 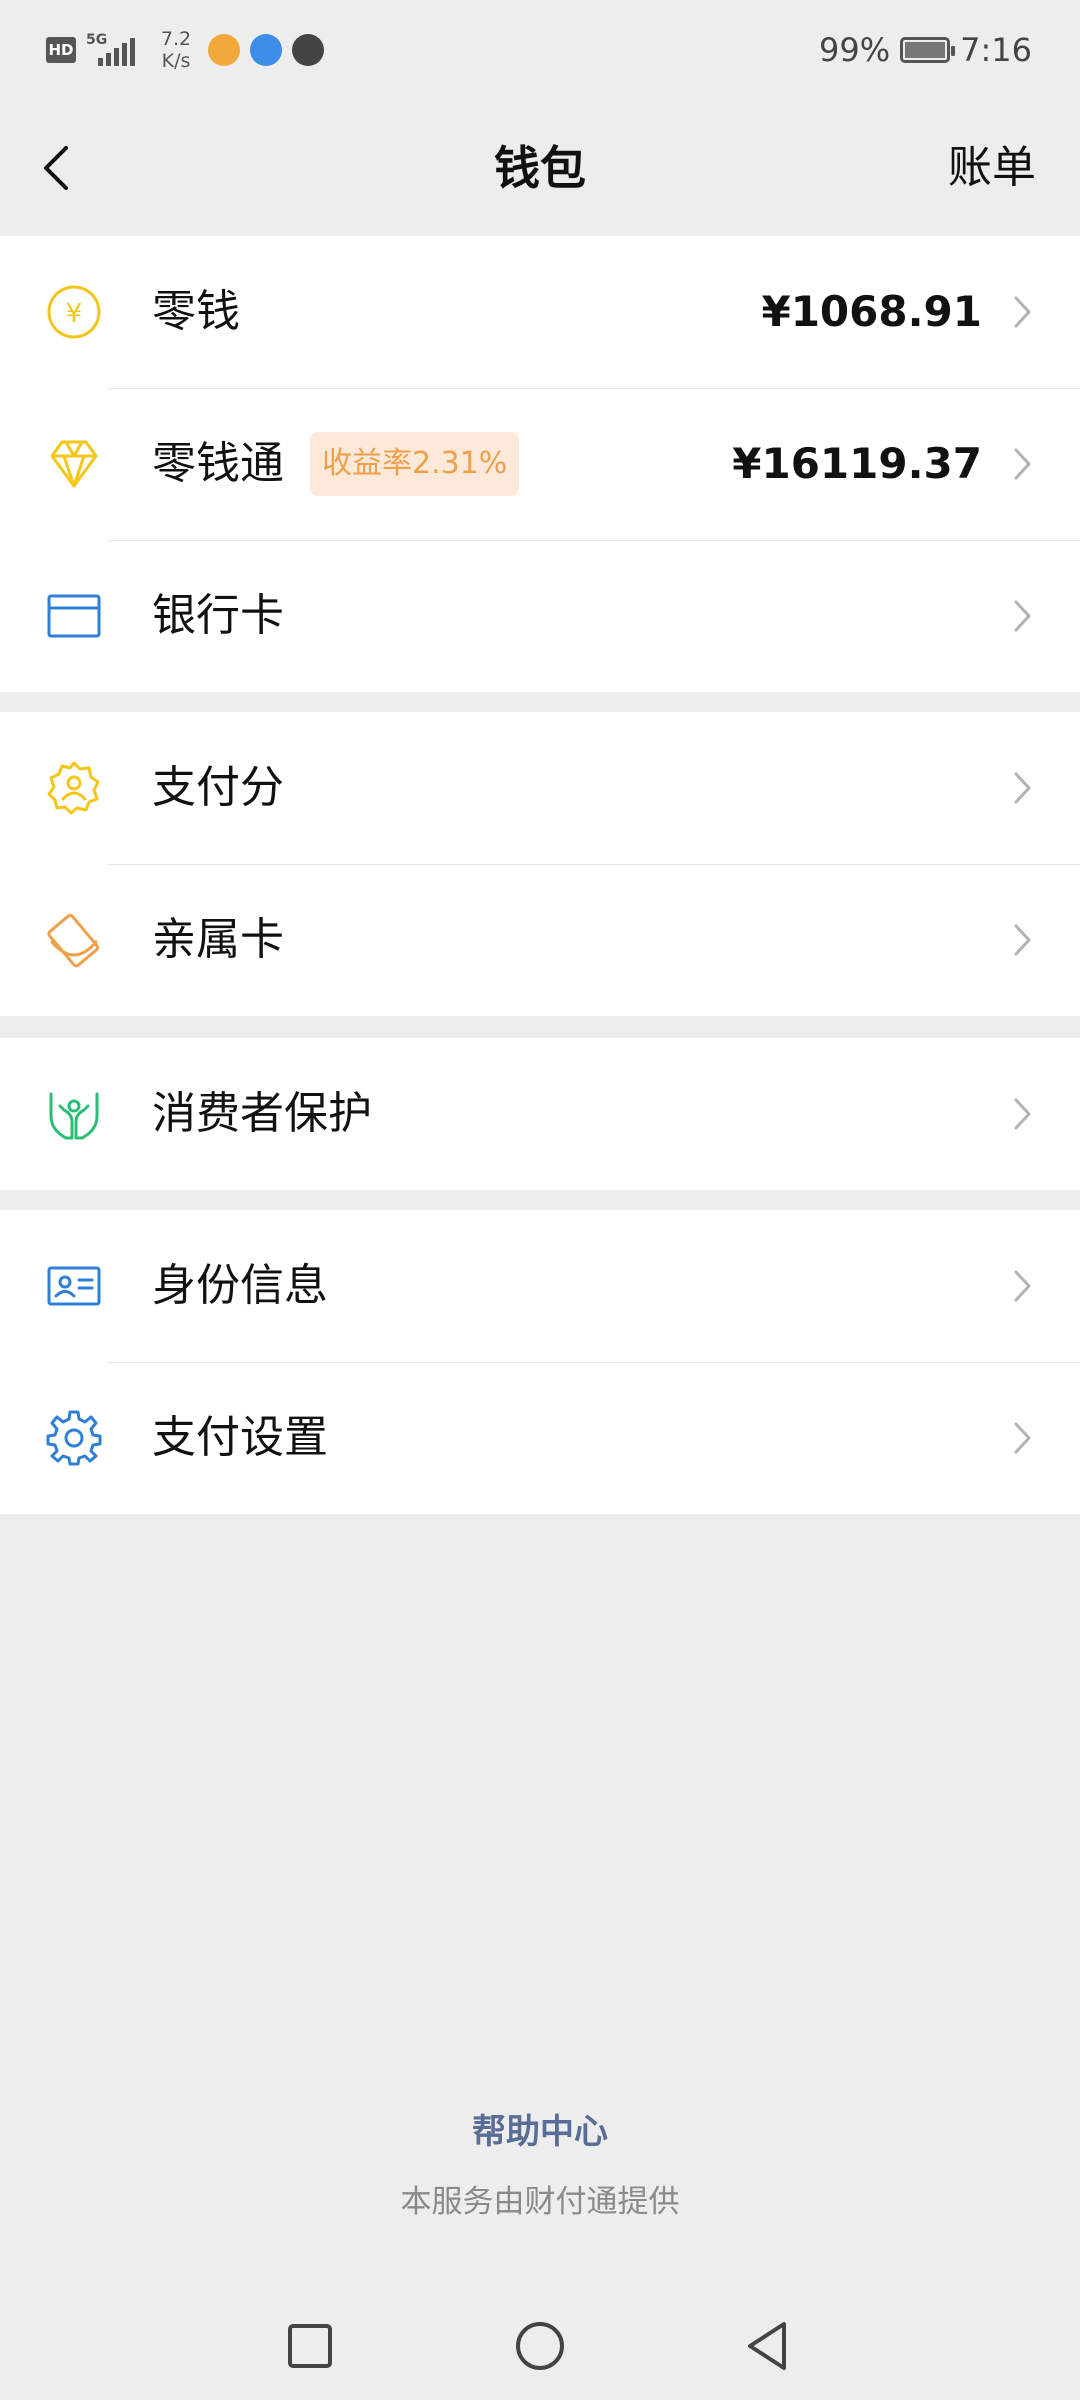 I want to click on back-triangle-icon, so click(x=770, y=2346).